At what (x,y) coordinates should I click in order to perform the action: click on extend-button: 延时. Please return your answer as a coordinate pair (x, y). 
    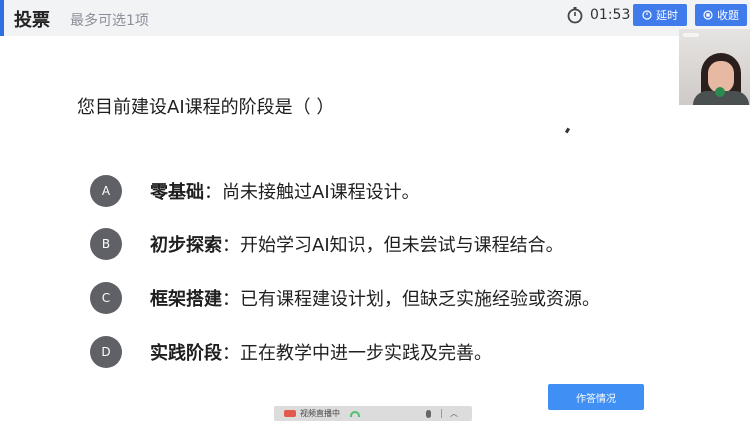
    Looking at the image, I should click on (660, 15).